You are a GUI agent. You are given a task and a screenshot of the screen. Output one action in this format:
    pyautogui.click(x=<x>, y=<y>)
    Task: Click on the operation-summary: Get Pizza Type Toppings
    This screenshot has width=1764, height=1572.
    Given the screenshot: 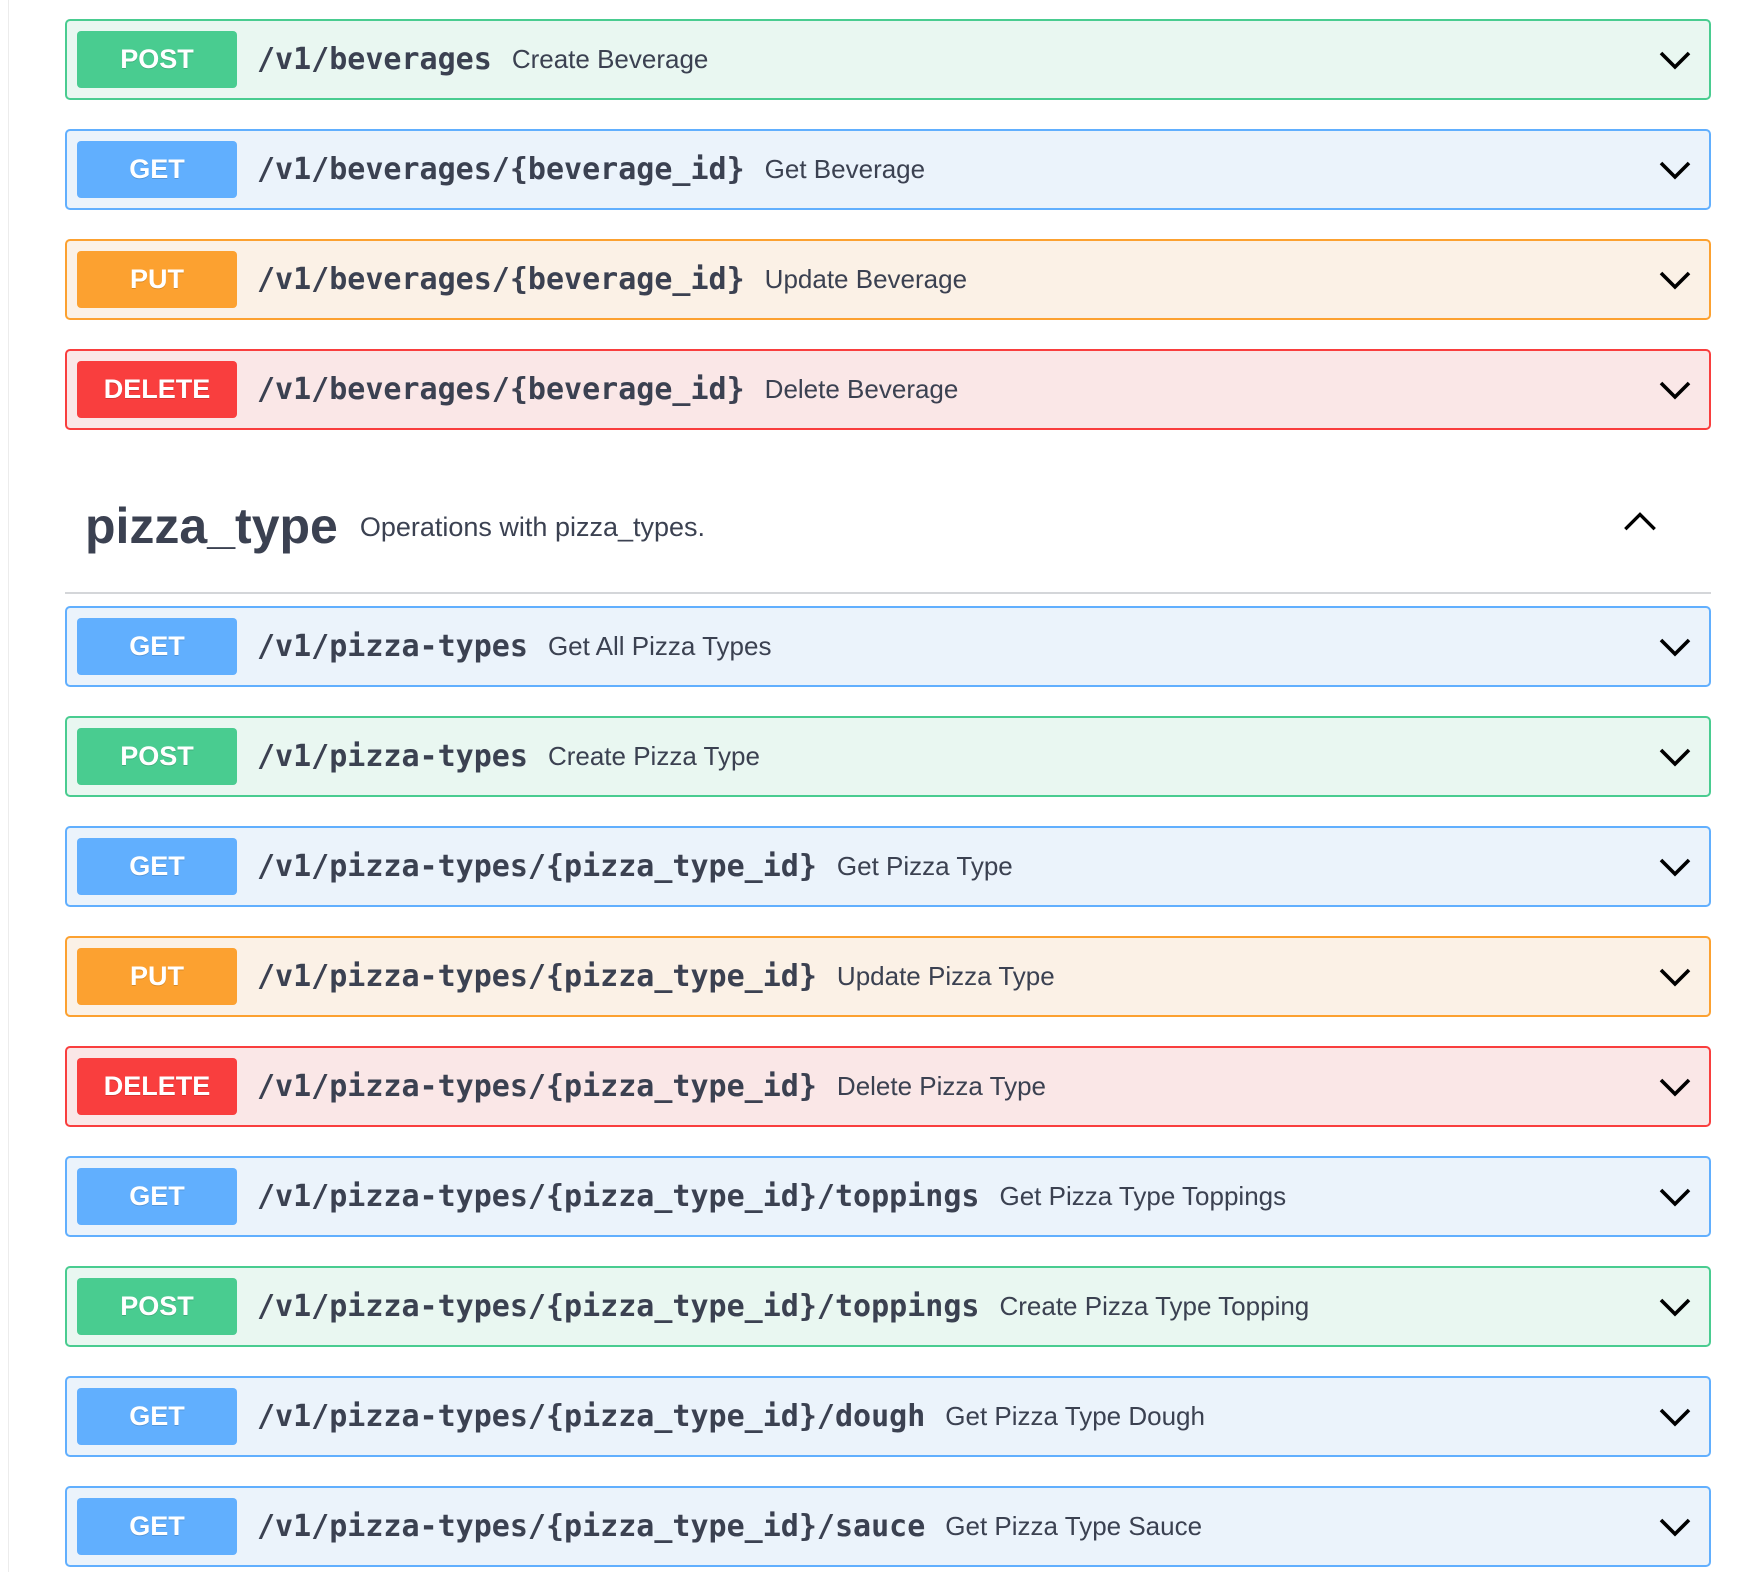 What is the action you would take?
    pyautogui.click(x=1143, y=1196)
    